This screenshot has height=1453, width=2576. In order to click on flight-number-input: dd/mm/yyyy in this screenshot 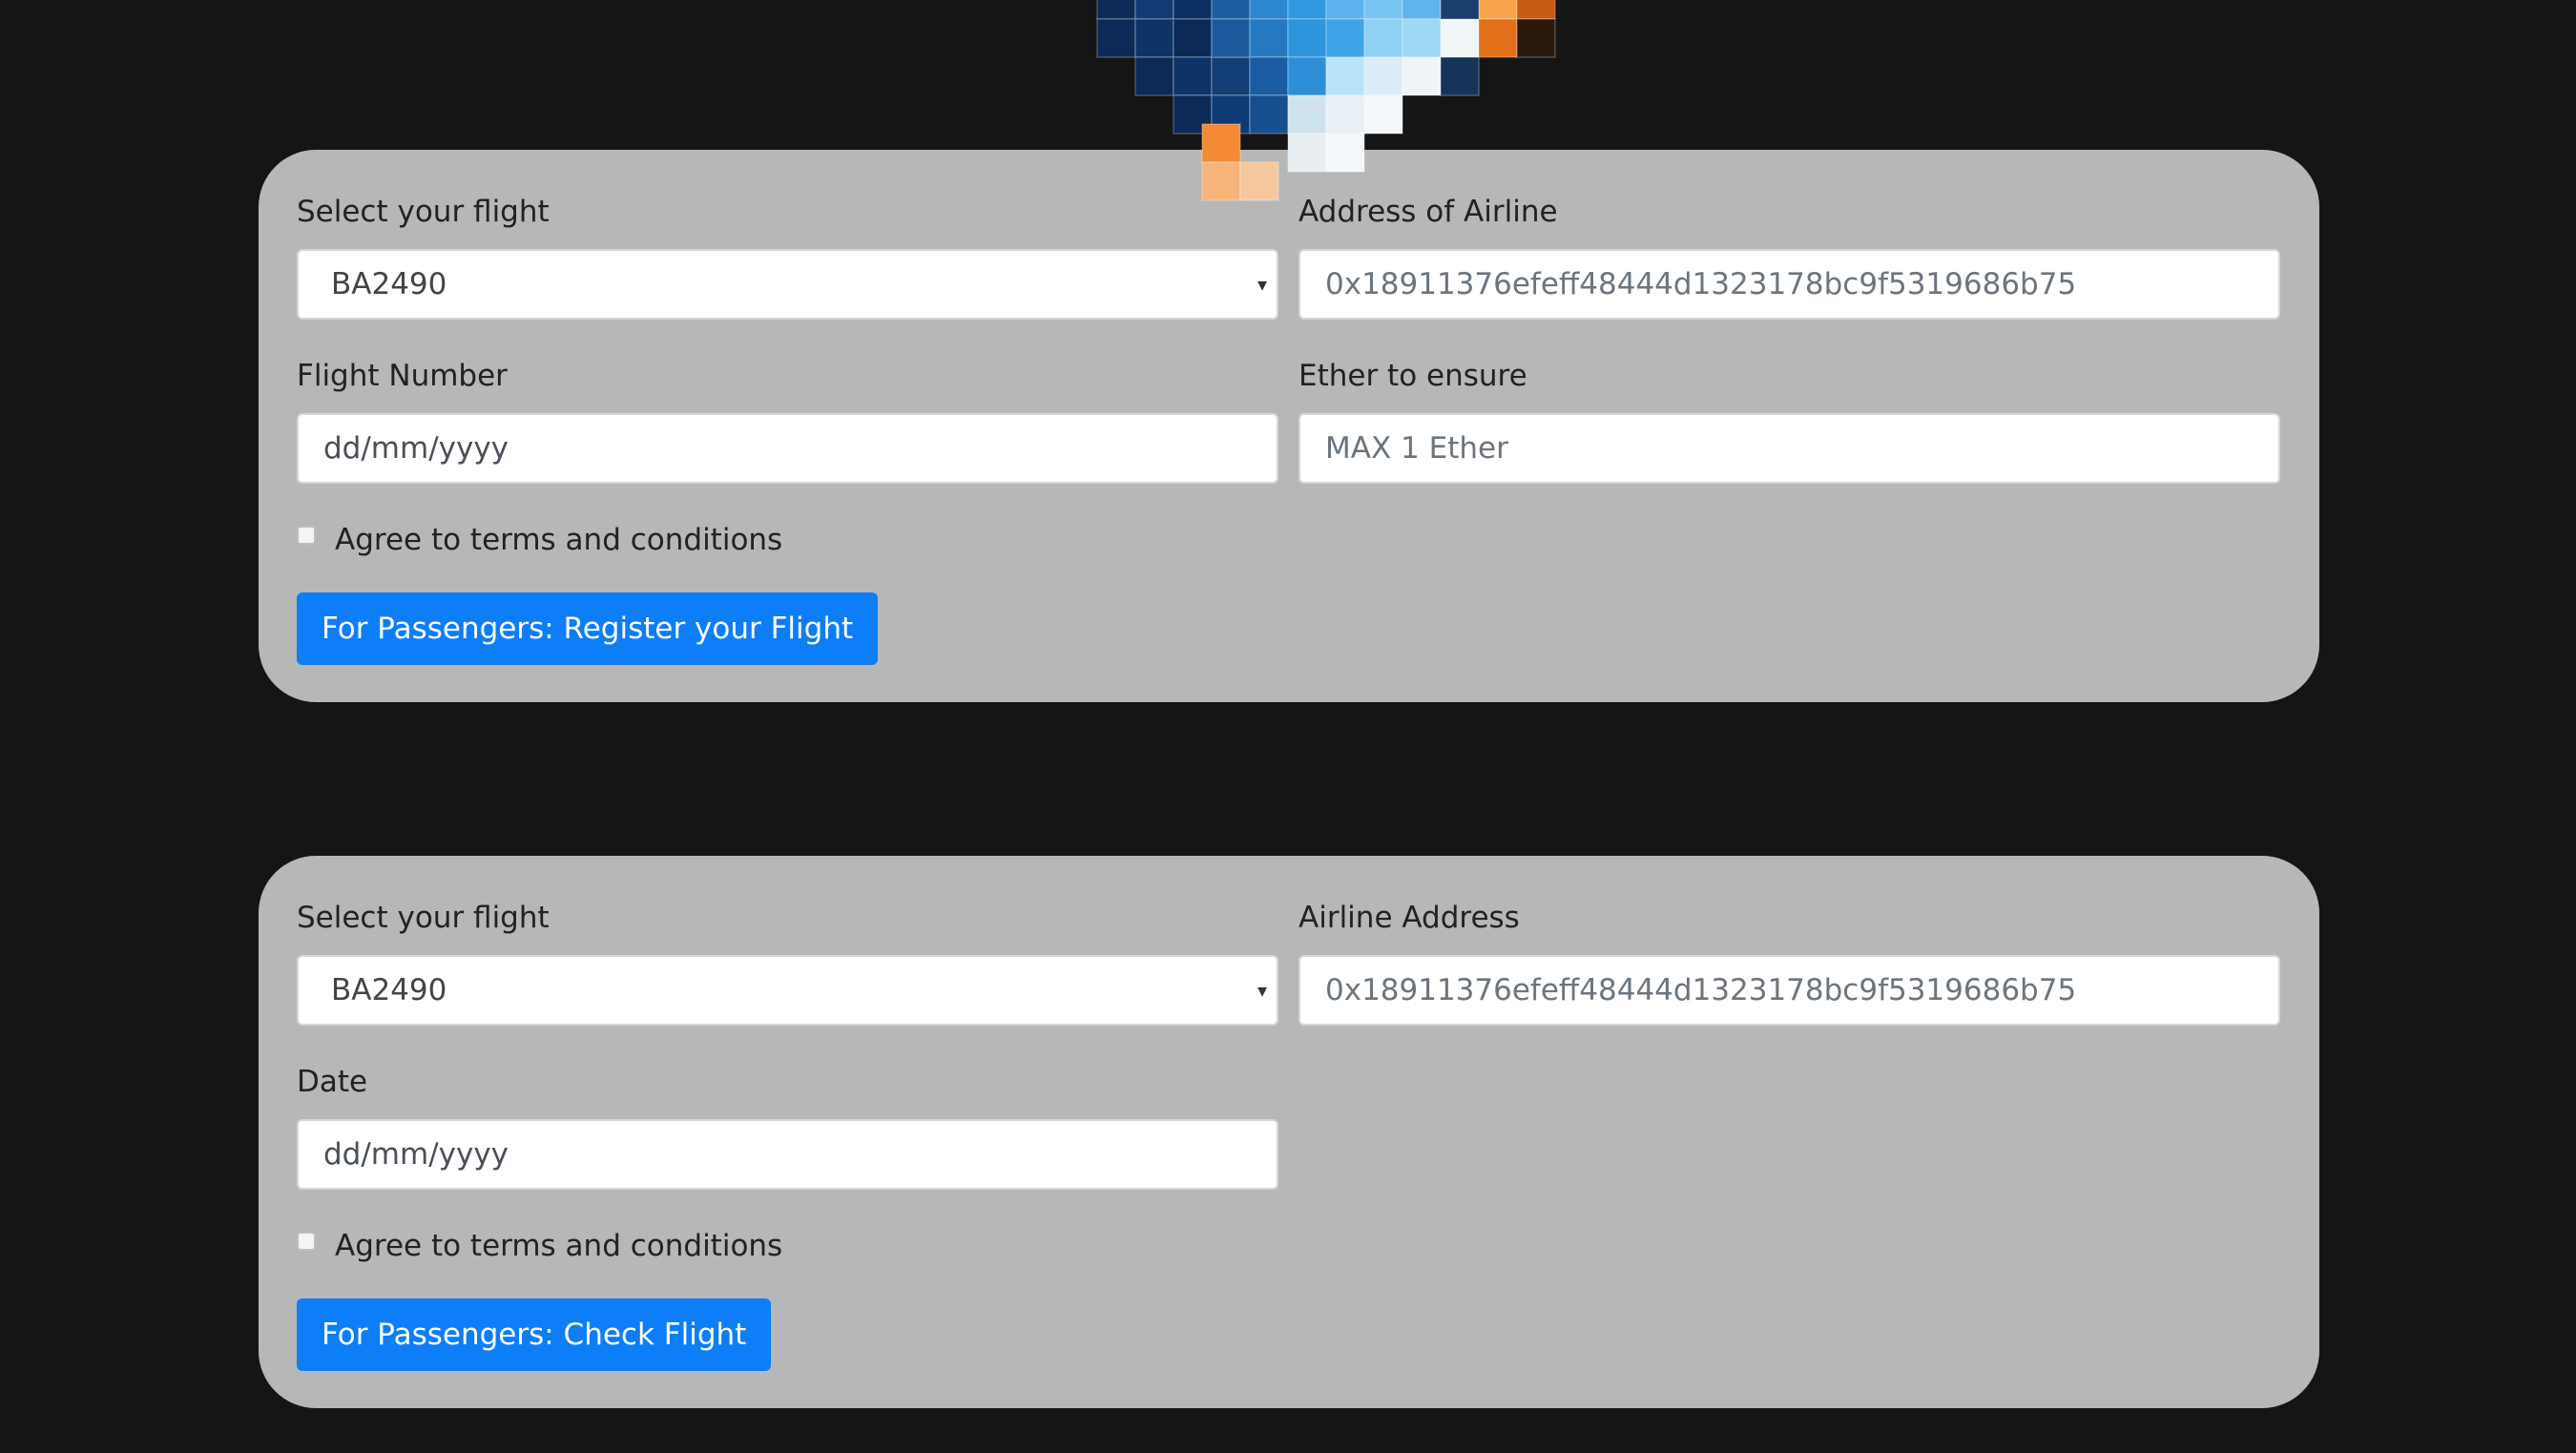, I will do `click(787, 448)`.